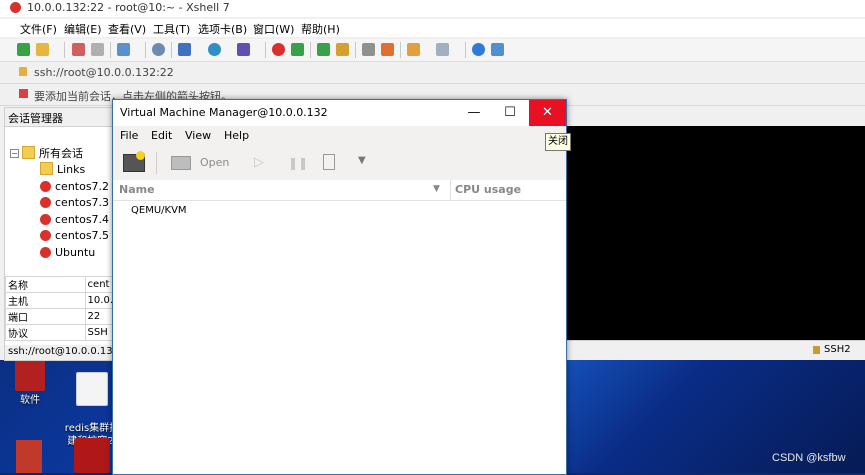 The height and width of the screenshot is (475, 865). What do you see at coordinates (436, 189) in the screenshot?
I see `sort-arrow-icon: ▼` at bounding box center [436, 189].